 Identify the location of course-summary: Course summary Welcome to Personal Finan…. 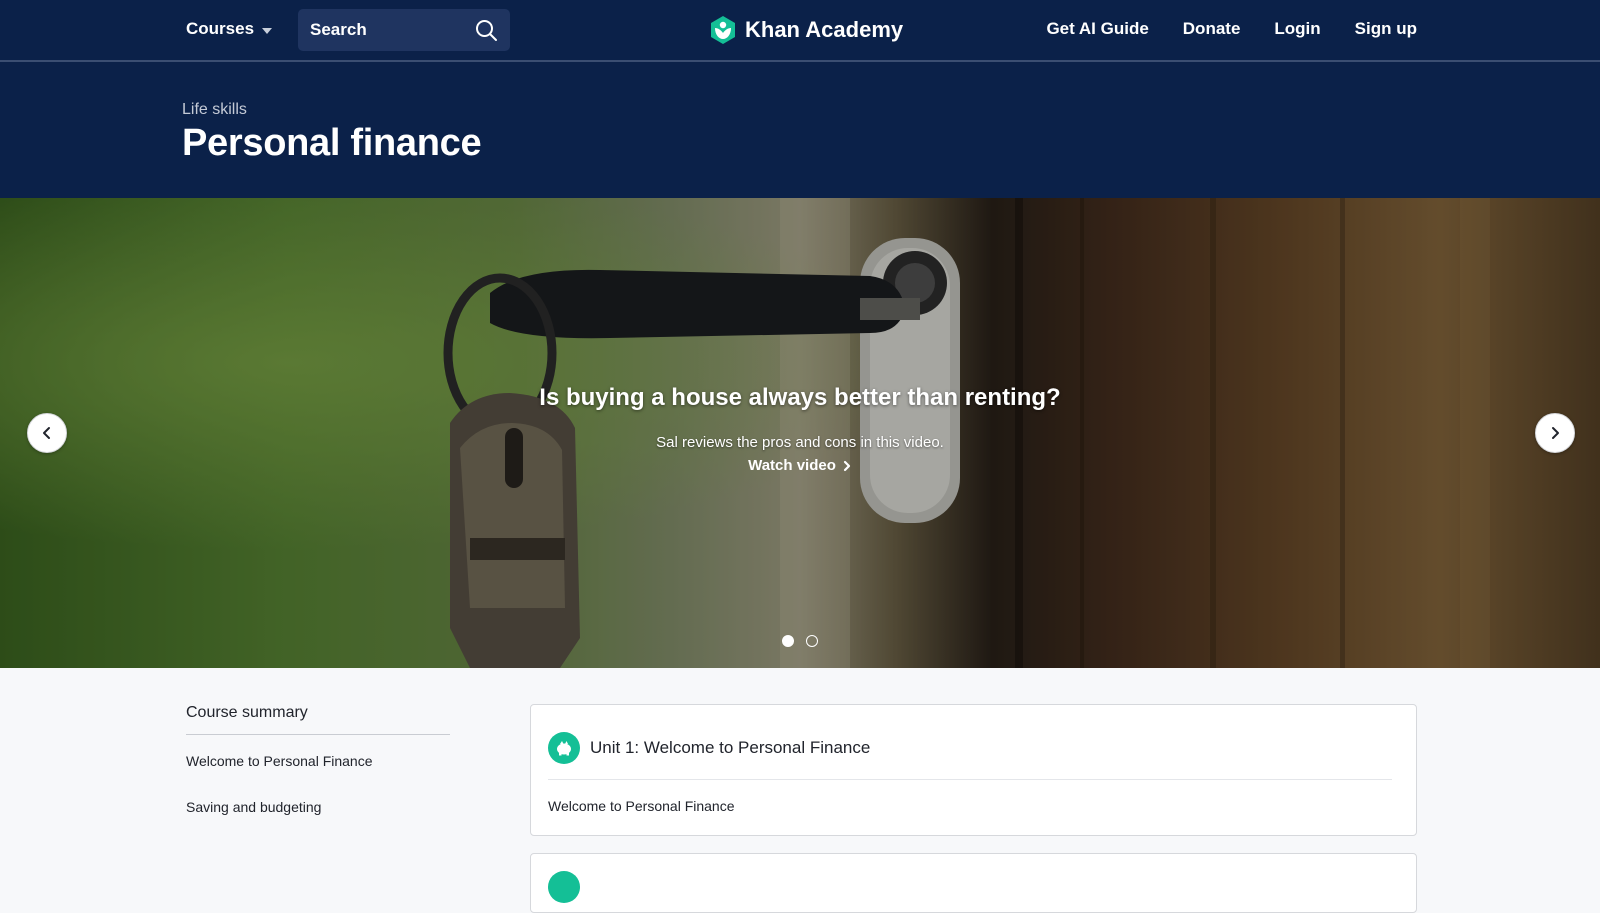
(318, 759).